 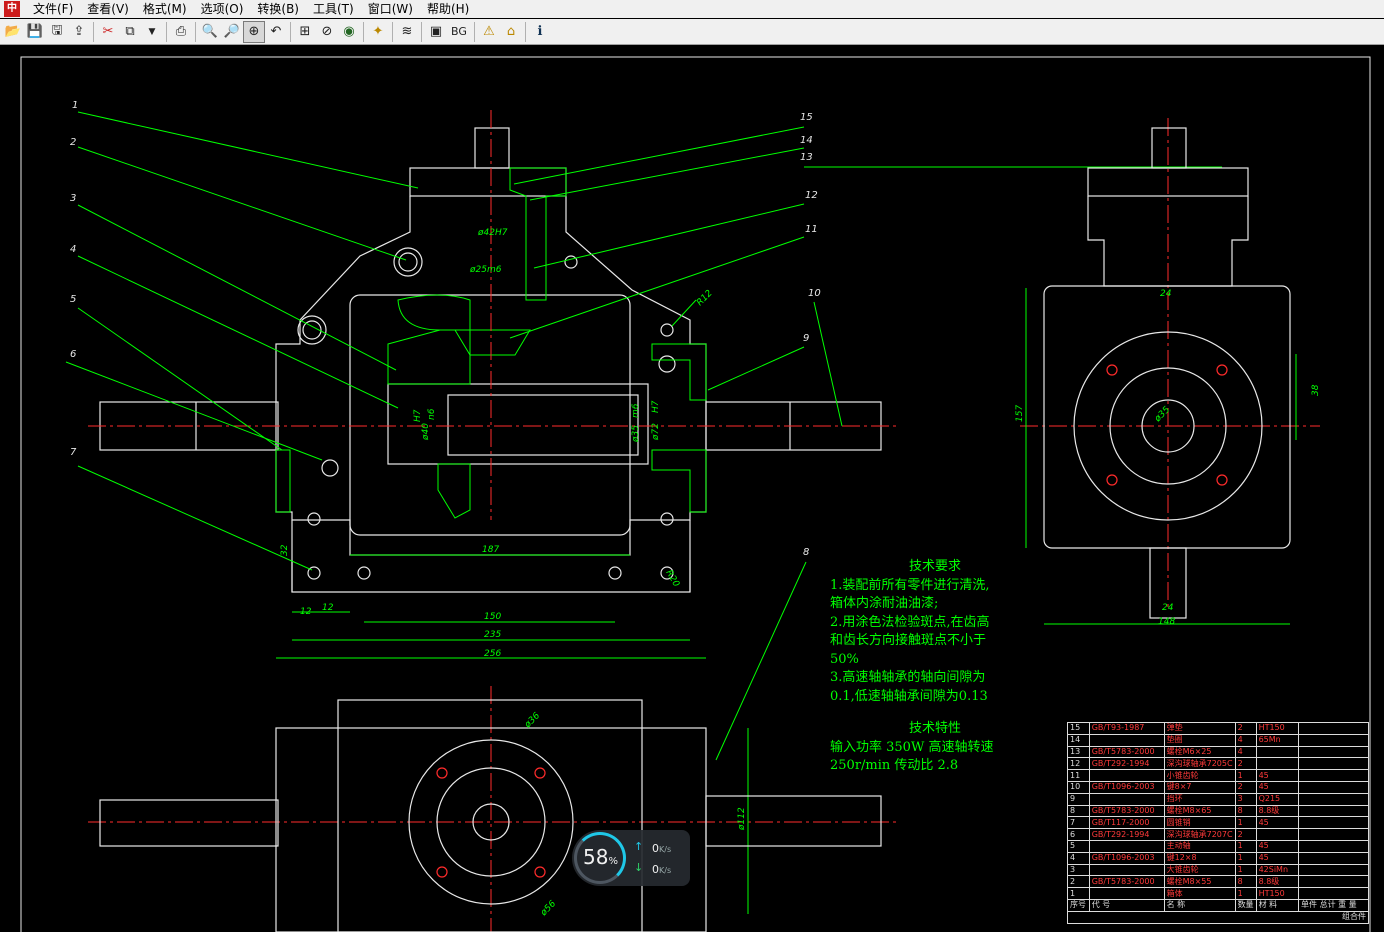 What do you see at coordinates (492, 617) in the screenshot?
I see `svg-text: 150` at bounding box center [492, 617].